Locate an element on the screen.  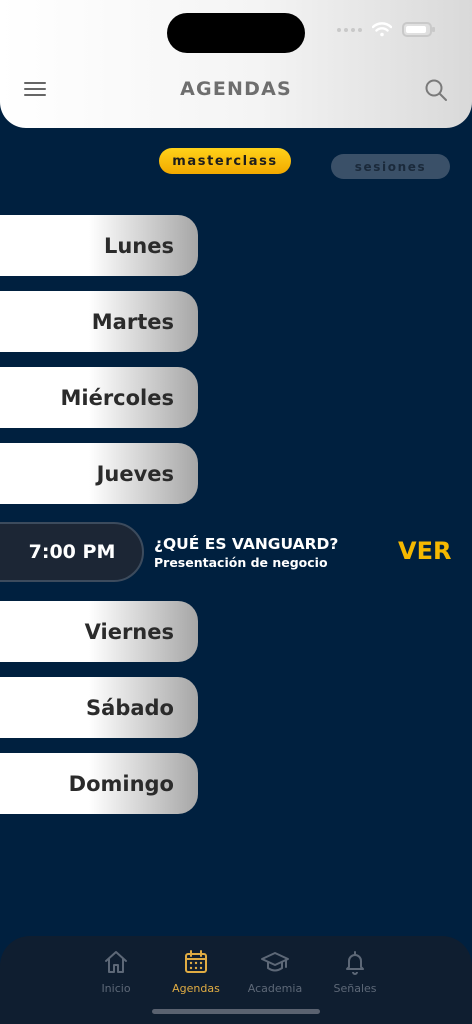
tab-academia: Academia is located at coordinates (275, 971).